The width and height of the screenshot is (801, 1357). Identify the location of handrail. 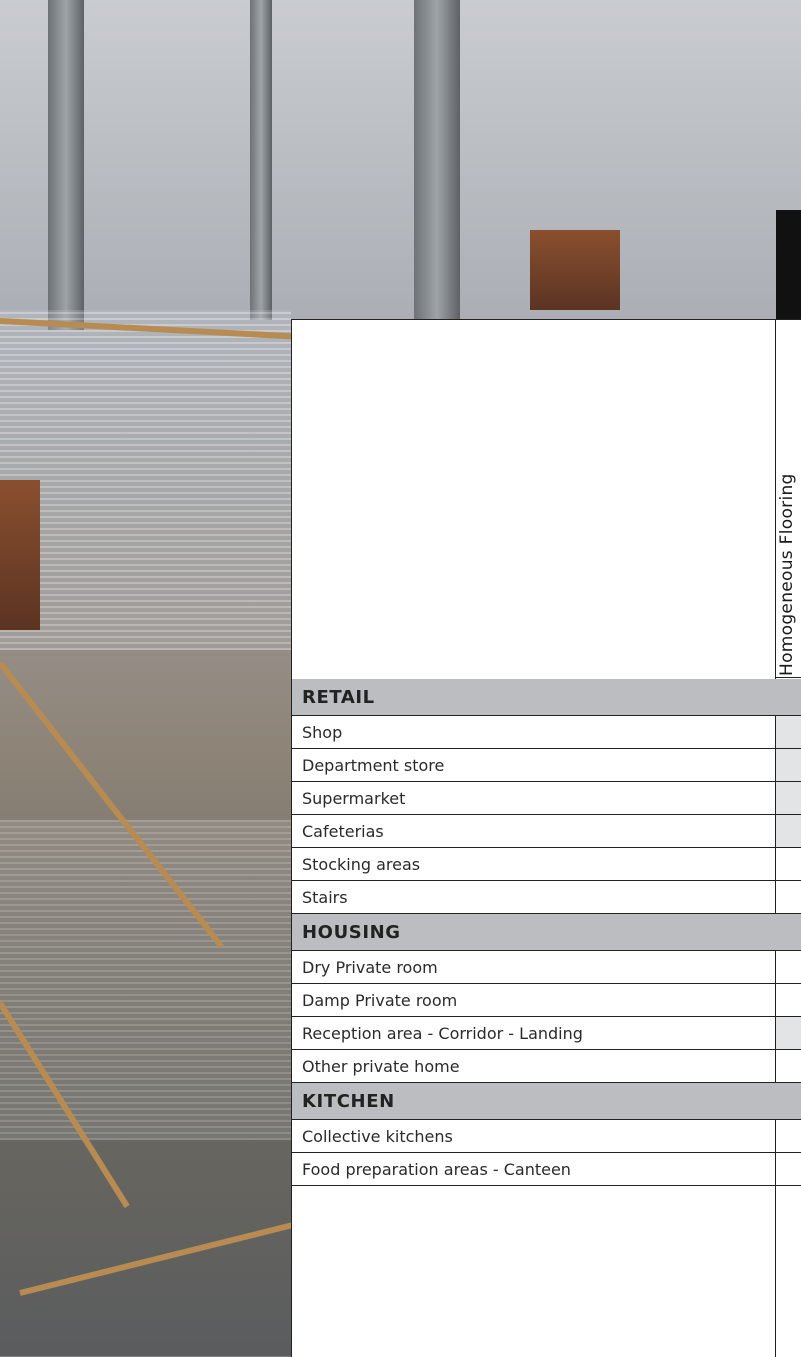
(156, 1259).